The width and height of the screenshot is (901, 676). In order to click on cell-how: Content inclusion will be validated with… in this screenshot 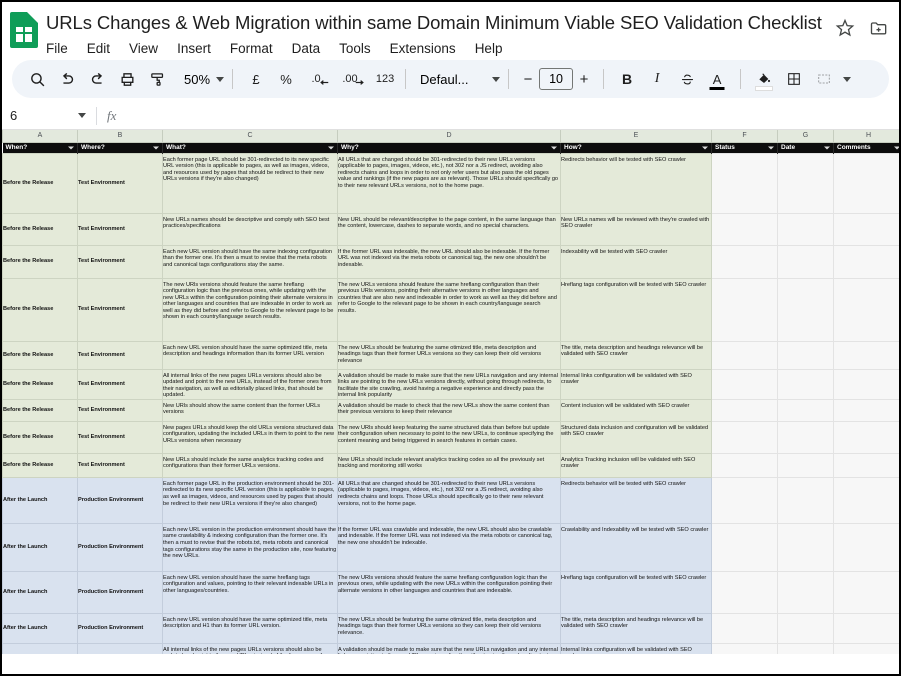, I will do `click(636, 410)`.